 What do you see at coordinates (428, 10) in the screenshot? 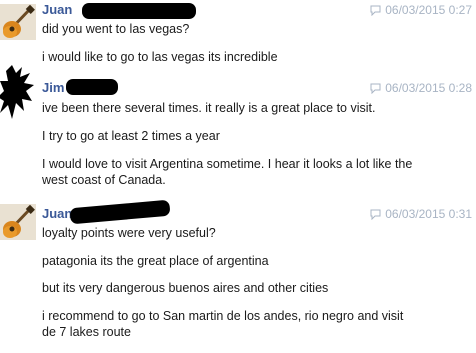
I see `timestamp-text: 06/03/2015 0:27` at bounding box center [428, 10].